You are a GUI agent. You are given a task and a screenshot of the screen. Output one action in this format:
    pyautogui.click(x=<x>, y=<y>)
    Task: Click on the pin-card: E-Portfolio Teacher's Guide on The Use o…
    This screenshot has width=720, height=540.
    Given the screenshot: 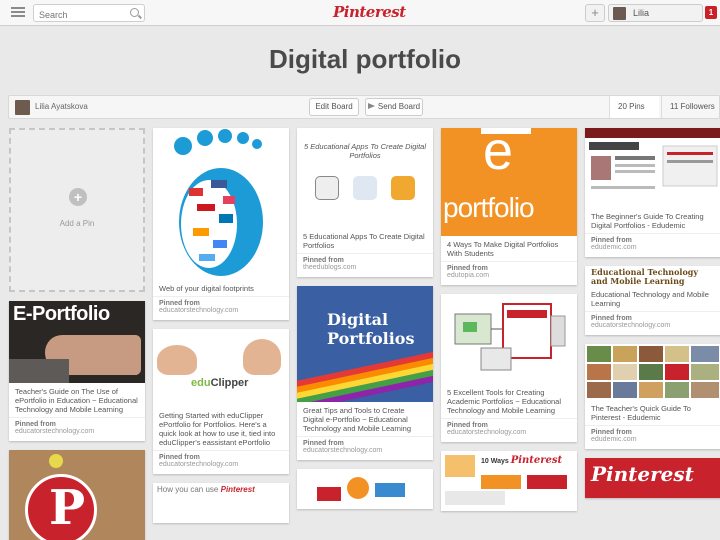 What is the action you would take?
    pyautogui.click(x=77, y=371)
    